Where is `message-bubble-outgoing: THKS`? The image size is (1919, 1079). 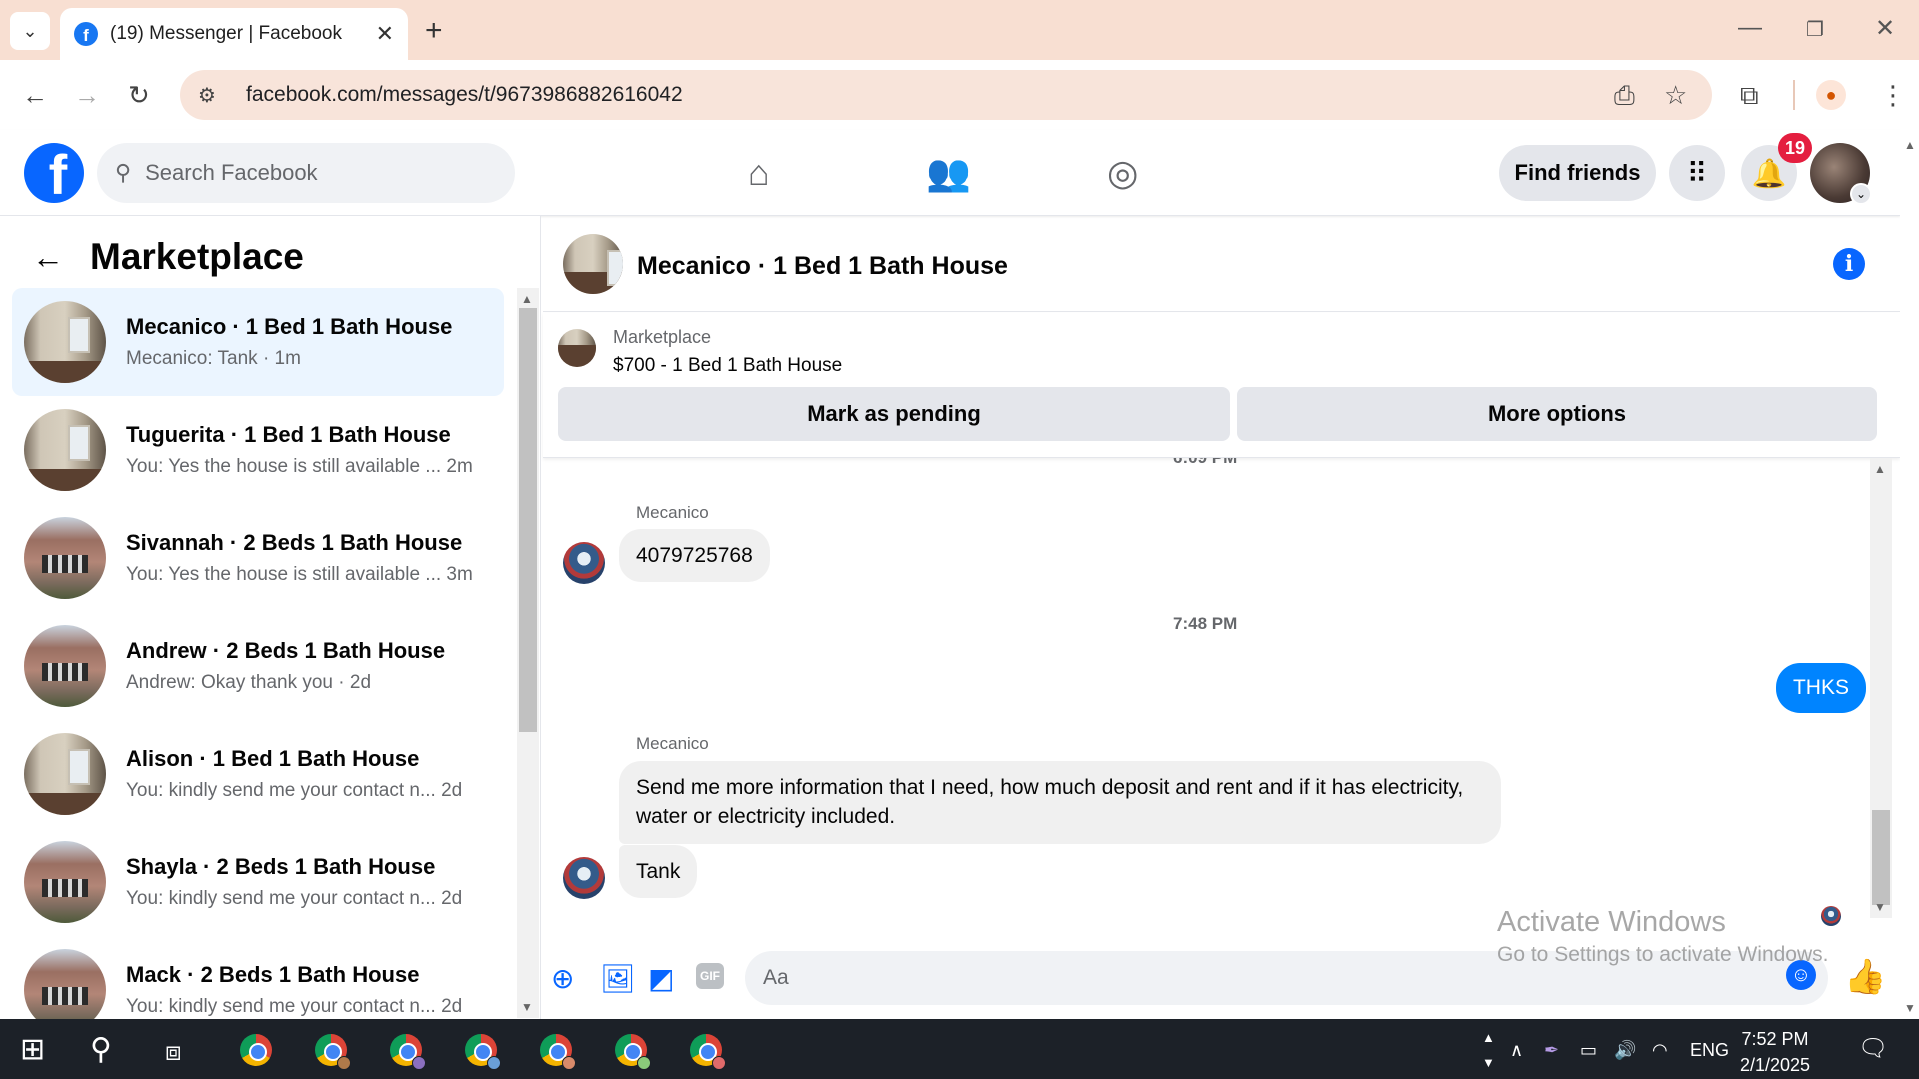
message-bubble-outgoing: THKS is located at coordinates (1820, 688).